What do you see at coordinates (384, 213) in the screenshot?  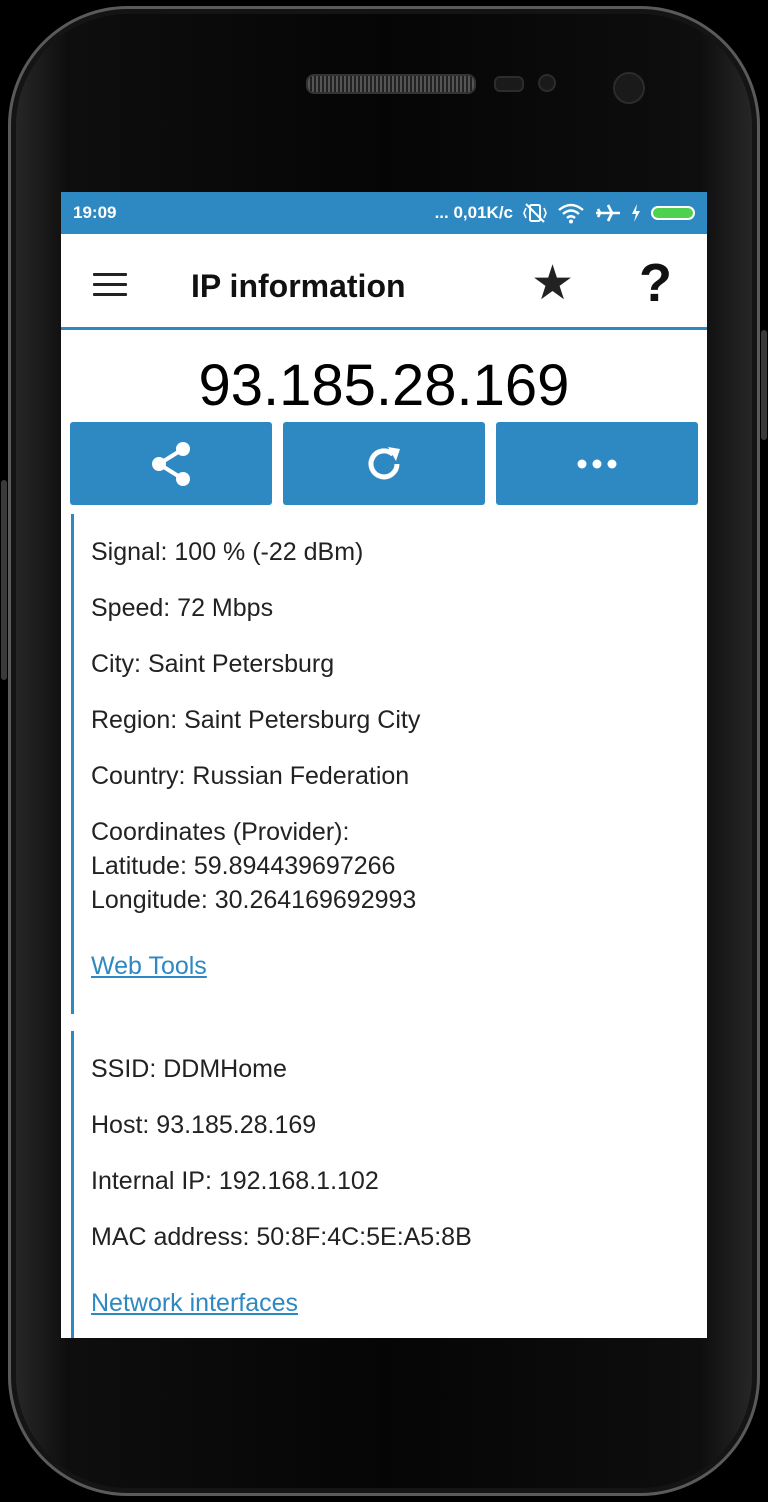 I see `status-bar: 19:09 ... 0,01K/c` at bounding box center [384, 213].